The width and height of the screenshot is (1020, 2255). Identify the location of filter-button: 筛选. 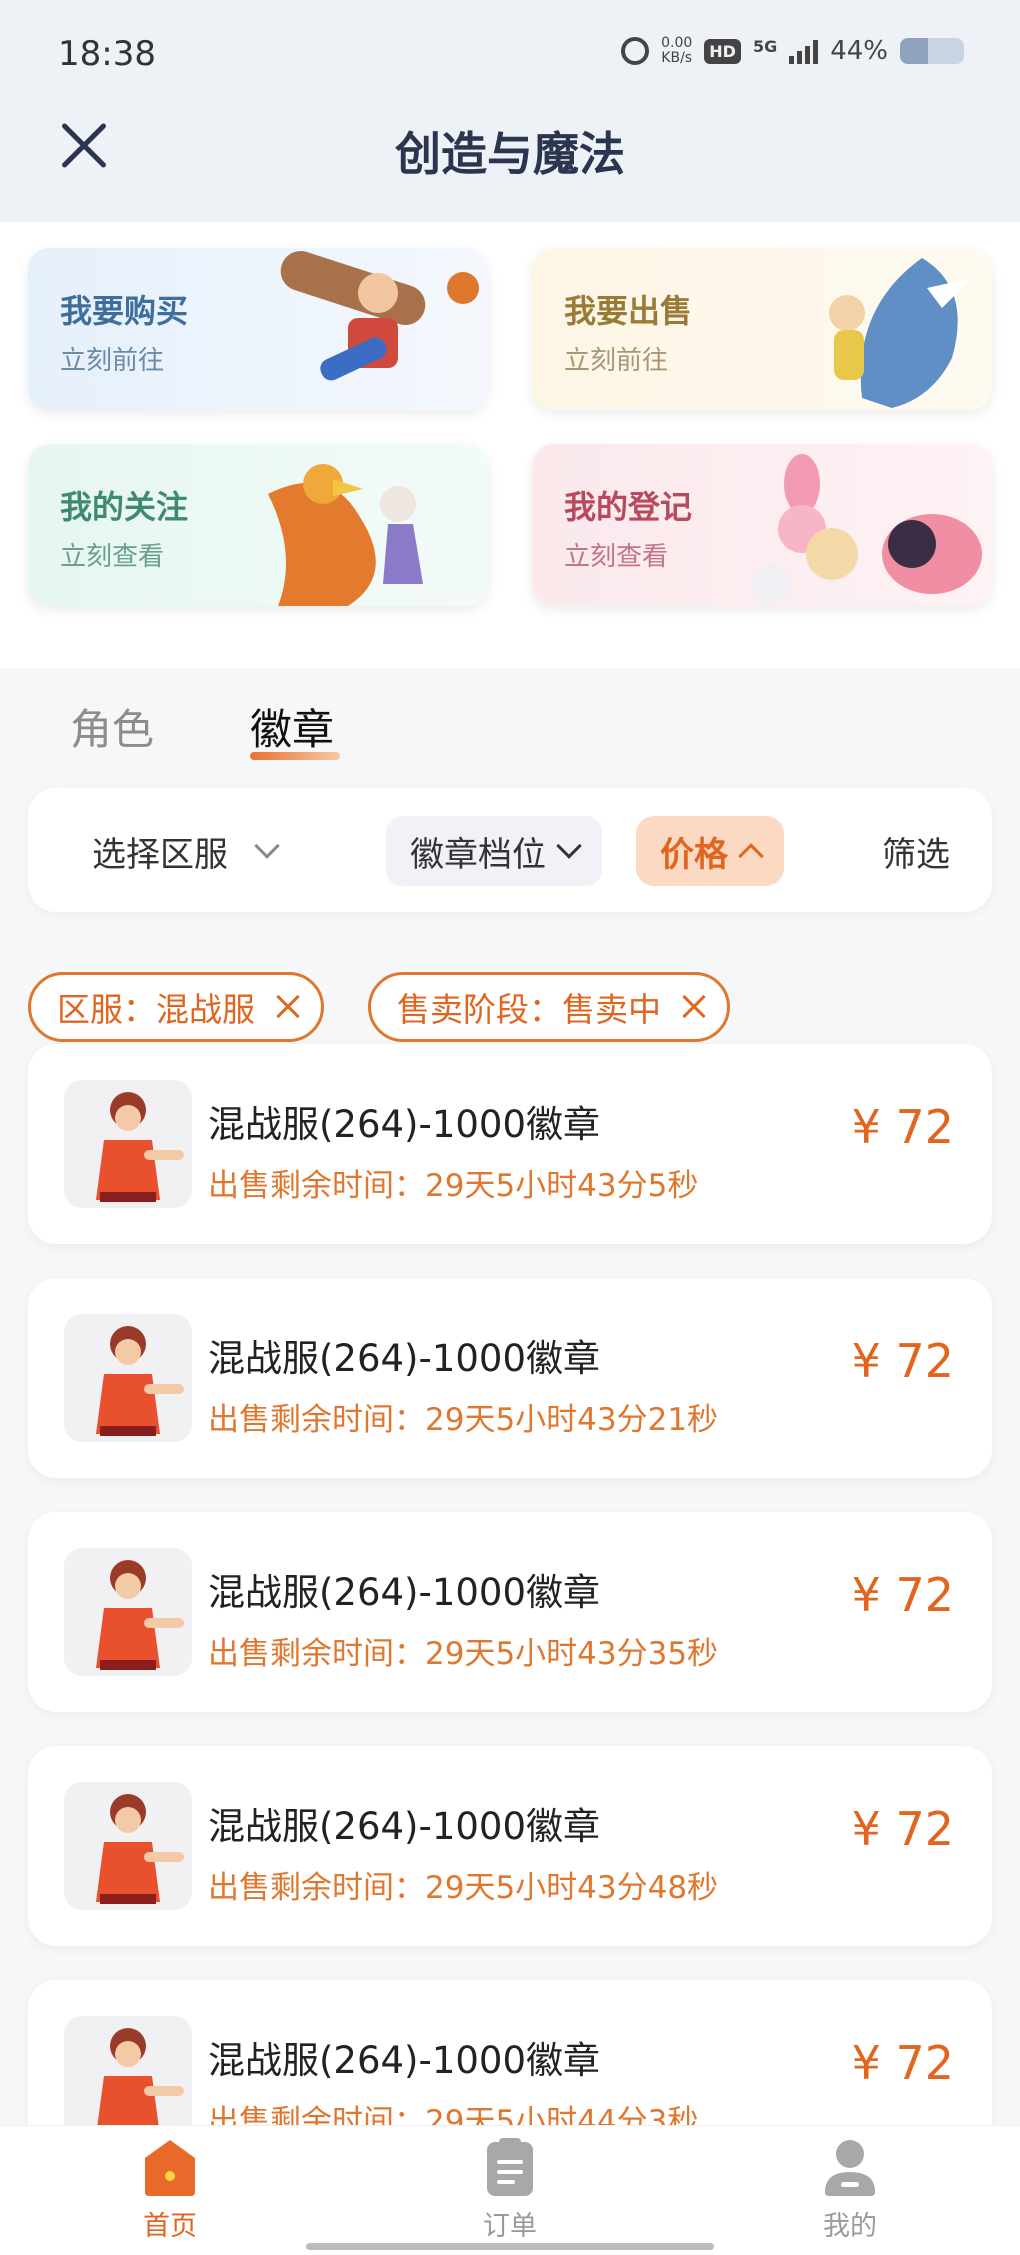
(916, 851).